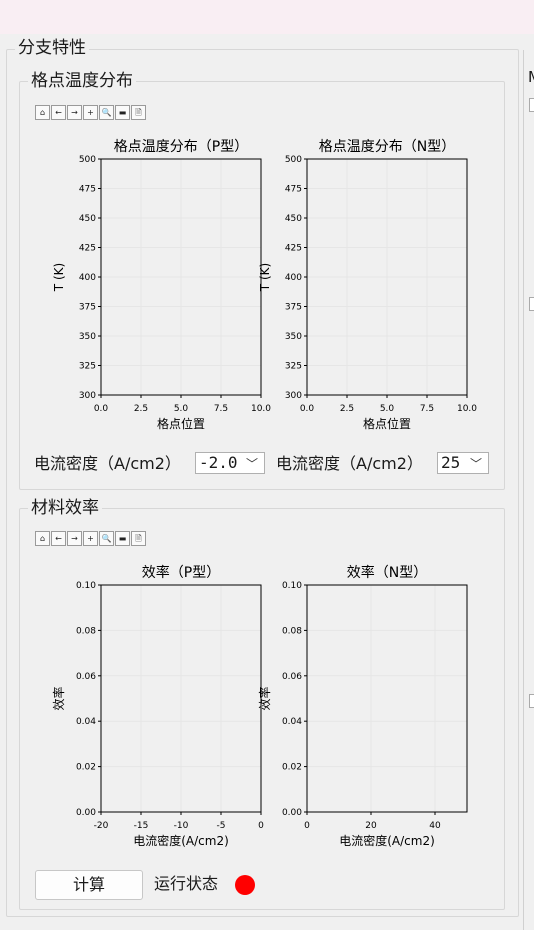 The height and width of the screenshot is (930, 534). Describe the element at coordinates (267, 17) in the screenshot. I see `window-top-bar` at that location.